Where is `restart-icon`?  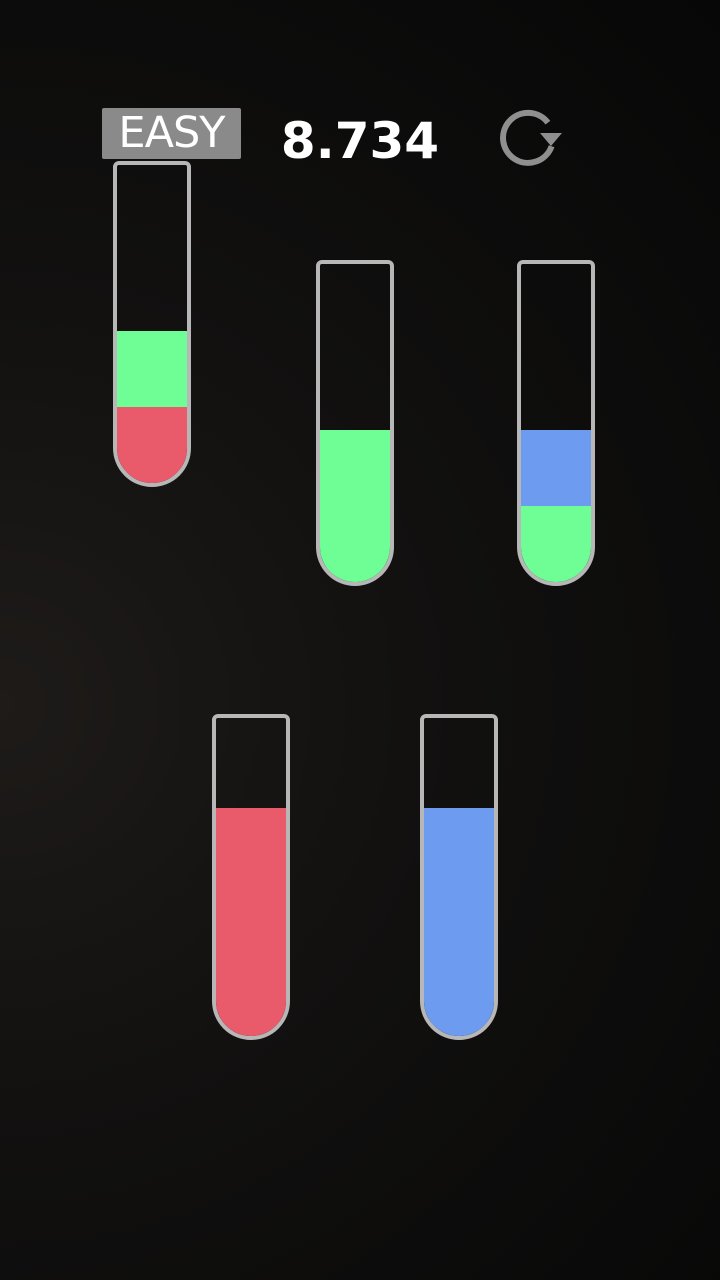
restart-icon is located at coordinates (531, 137).